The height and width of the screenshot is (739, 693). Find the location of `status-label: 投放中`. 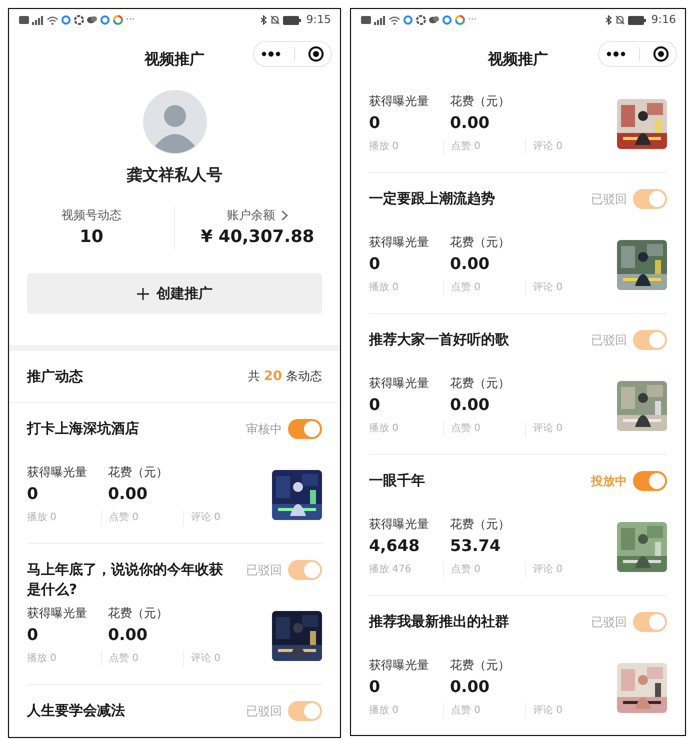

status-label: 投放中 is located at coordinates (609, 481).